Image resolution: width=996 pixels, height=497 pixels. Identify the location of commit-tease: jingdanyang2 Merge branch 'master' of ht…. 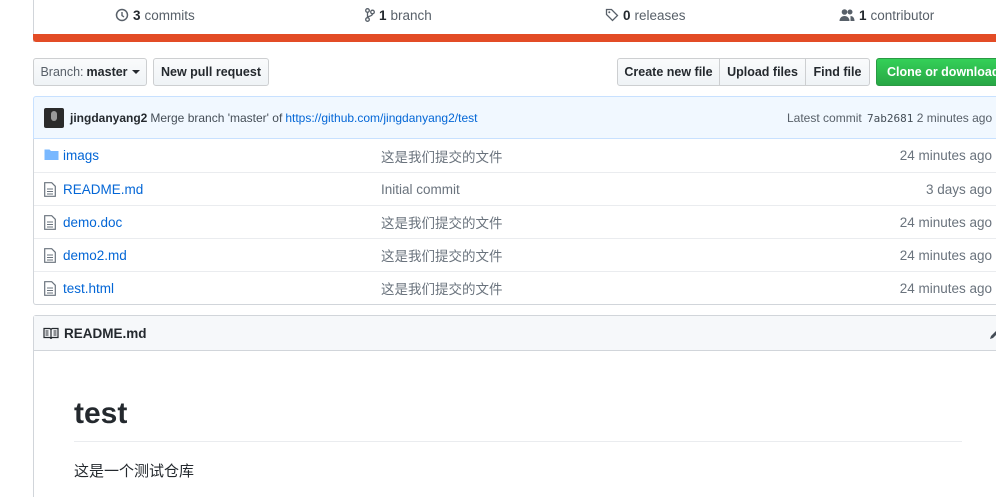
(514, 117).